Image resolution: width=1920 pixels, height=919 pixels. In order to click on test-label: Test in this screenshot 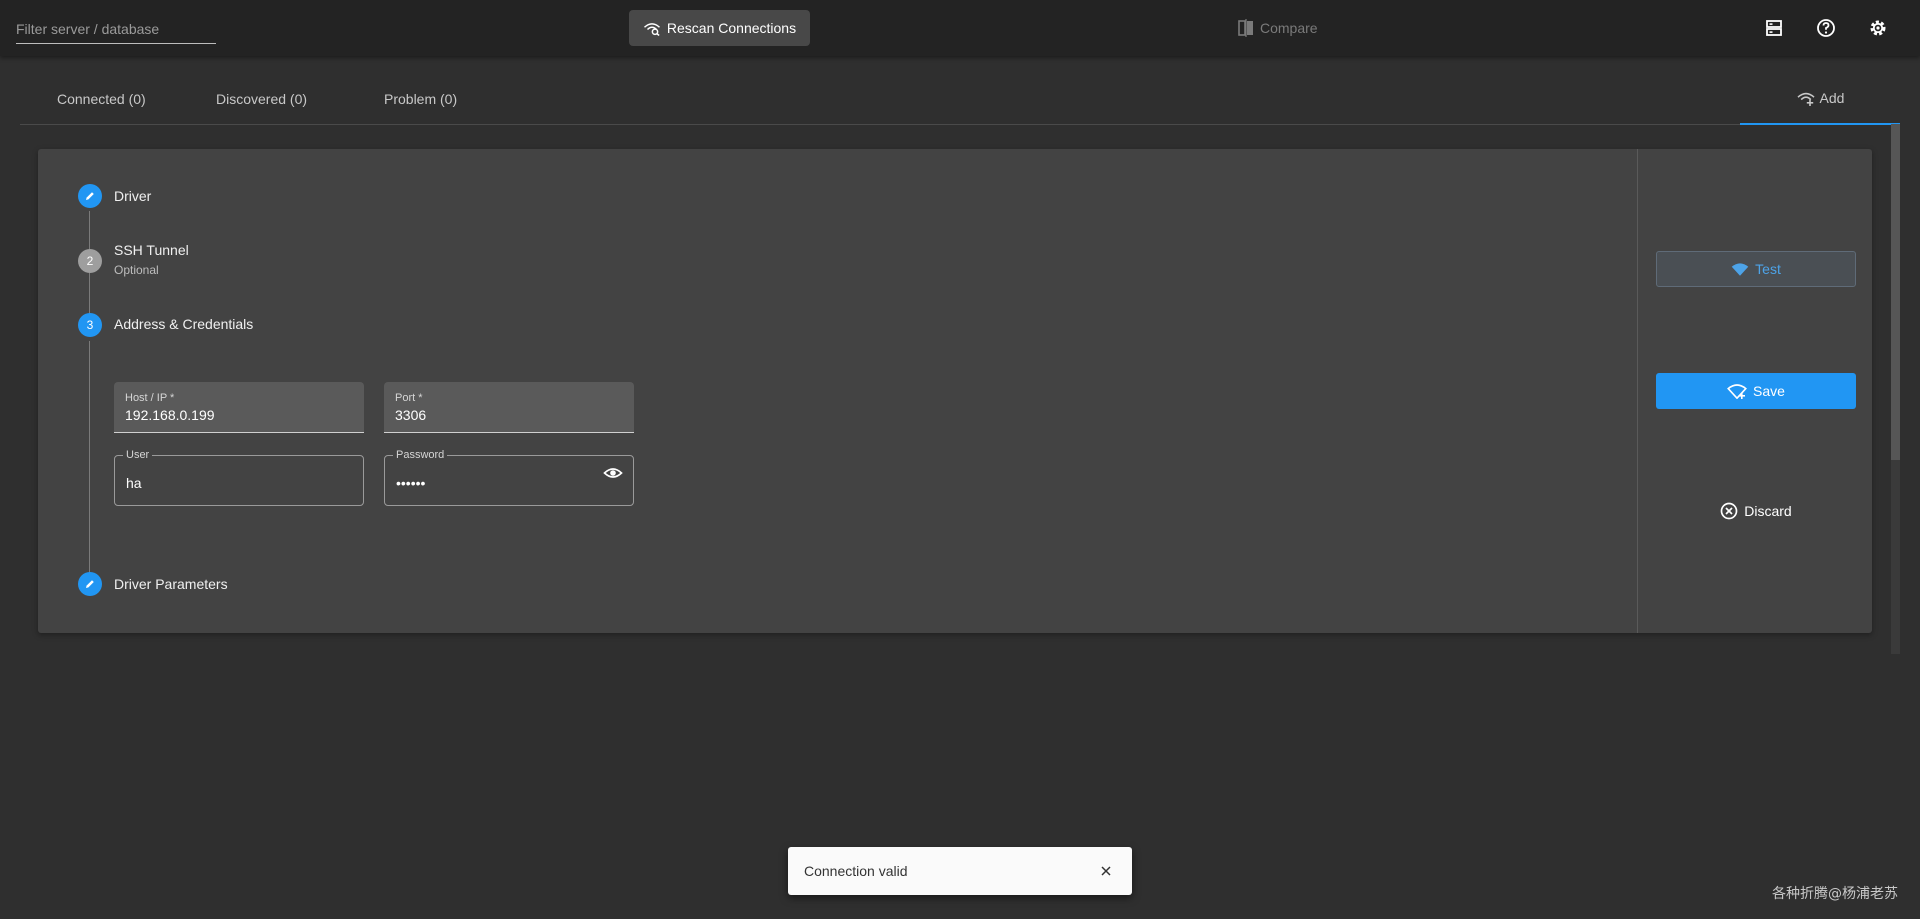, I will do `click(1768, 269)`.